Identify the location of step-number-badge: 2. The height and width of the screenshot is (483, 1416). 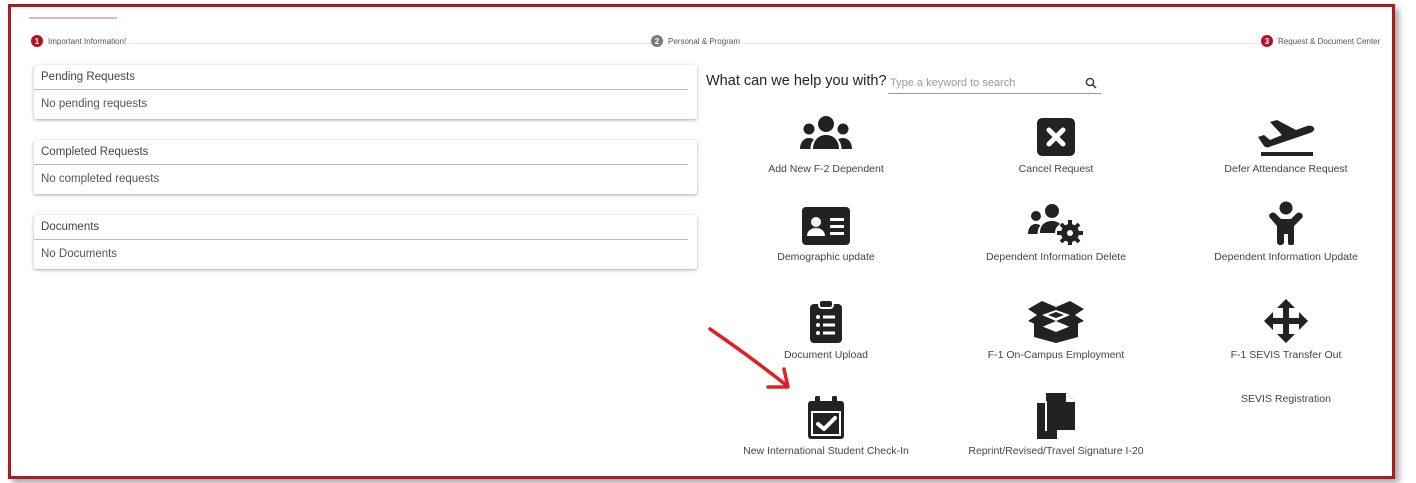
(657, 41).